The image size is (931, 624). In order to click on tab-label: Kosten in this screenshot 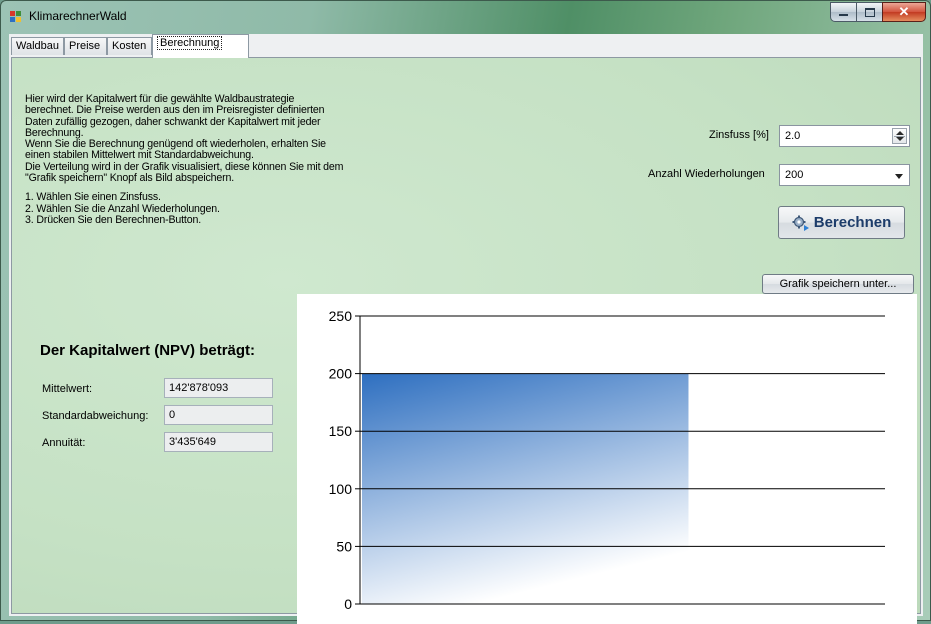, I will do `click(129, 46)`.